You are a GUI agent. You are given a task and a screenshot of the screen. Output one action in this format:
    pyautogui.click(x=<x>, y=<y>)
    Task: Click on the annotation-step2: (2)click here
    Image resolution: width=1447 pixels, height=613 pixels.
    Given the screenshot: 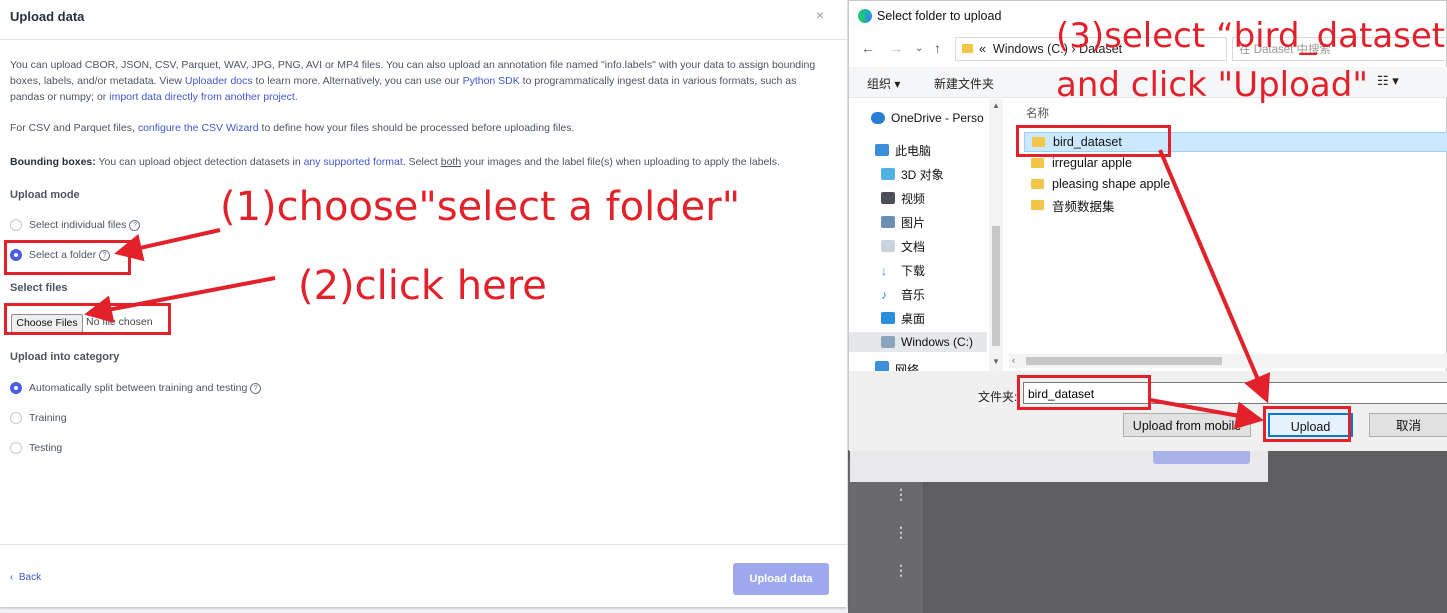 What is the action you would take?
    pyautogui.click(x=422, y=286)
    